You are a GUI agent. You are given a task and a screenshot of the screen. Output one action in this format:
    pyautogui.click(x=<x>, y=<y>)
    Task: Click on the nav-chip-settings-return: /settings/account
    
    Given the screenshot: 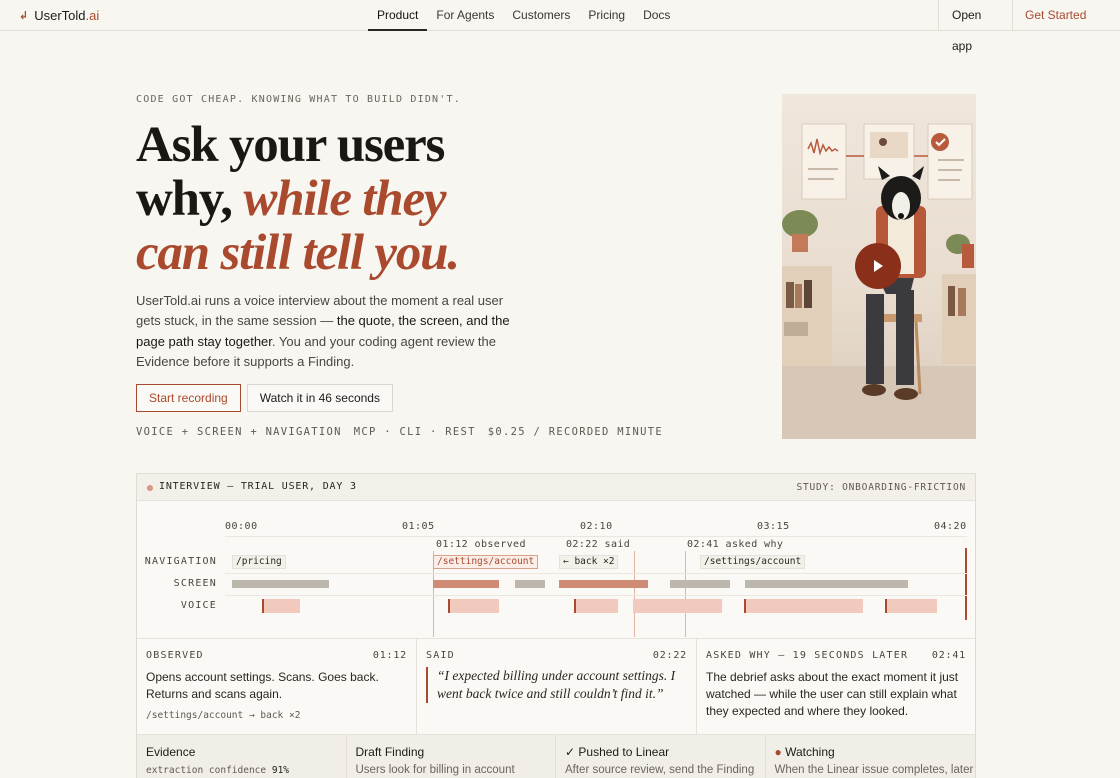 What is the action you would take?
    pyautogui.click(x=753, y=562)
    